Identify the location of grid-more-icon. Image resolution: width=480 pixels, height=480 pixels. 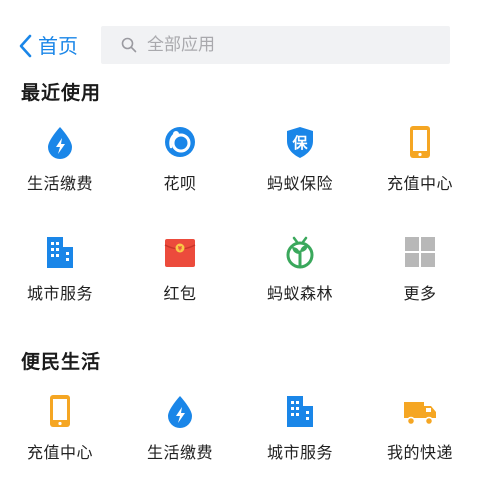
(420, 252).